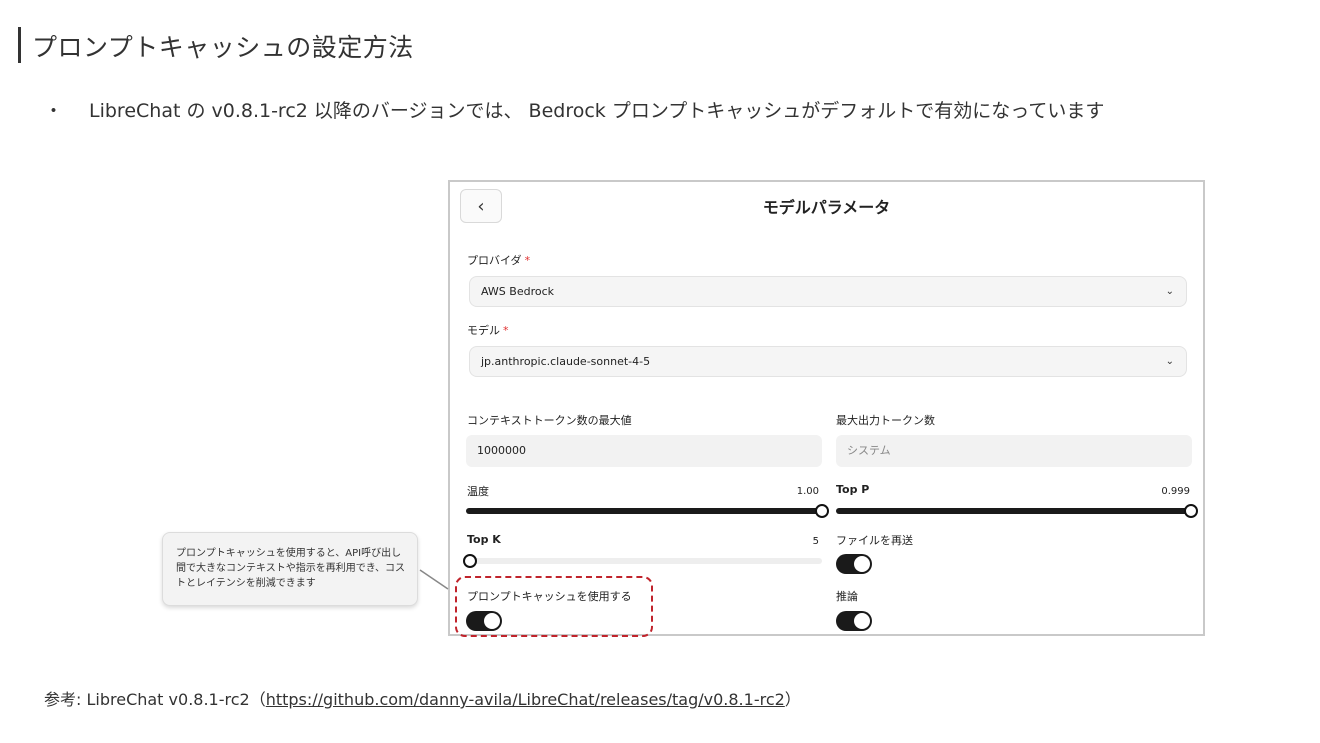  What do you see at coordinates (488, 330) in the screenshot?
I see `model-label: モデル *` at bounding box center [488, 330].